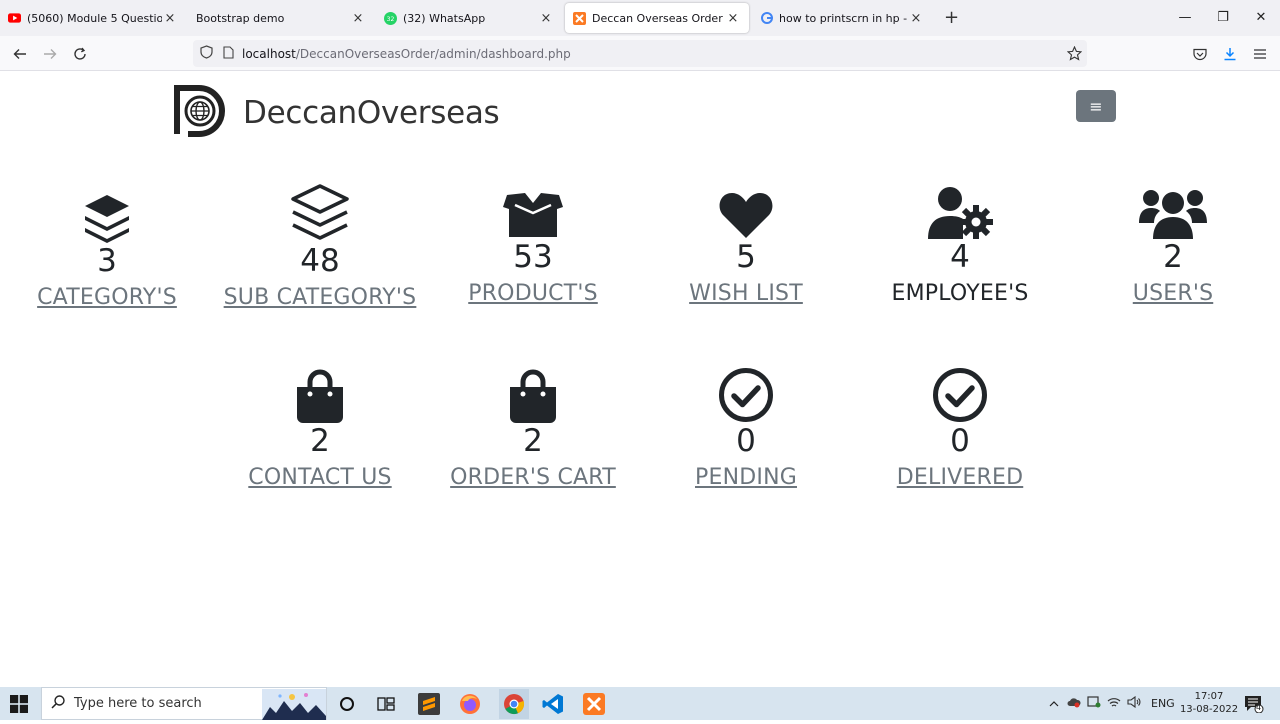 This screenshot has width=1280, height=724. I want to click on stat-card-users: 2 USER'S, so click(1173, 246).